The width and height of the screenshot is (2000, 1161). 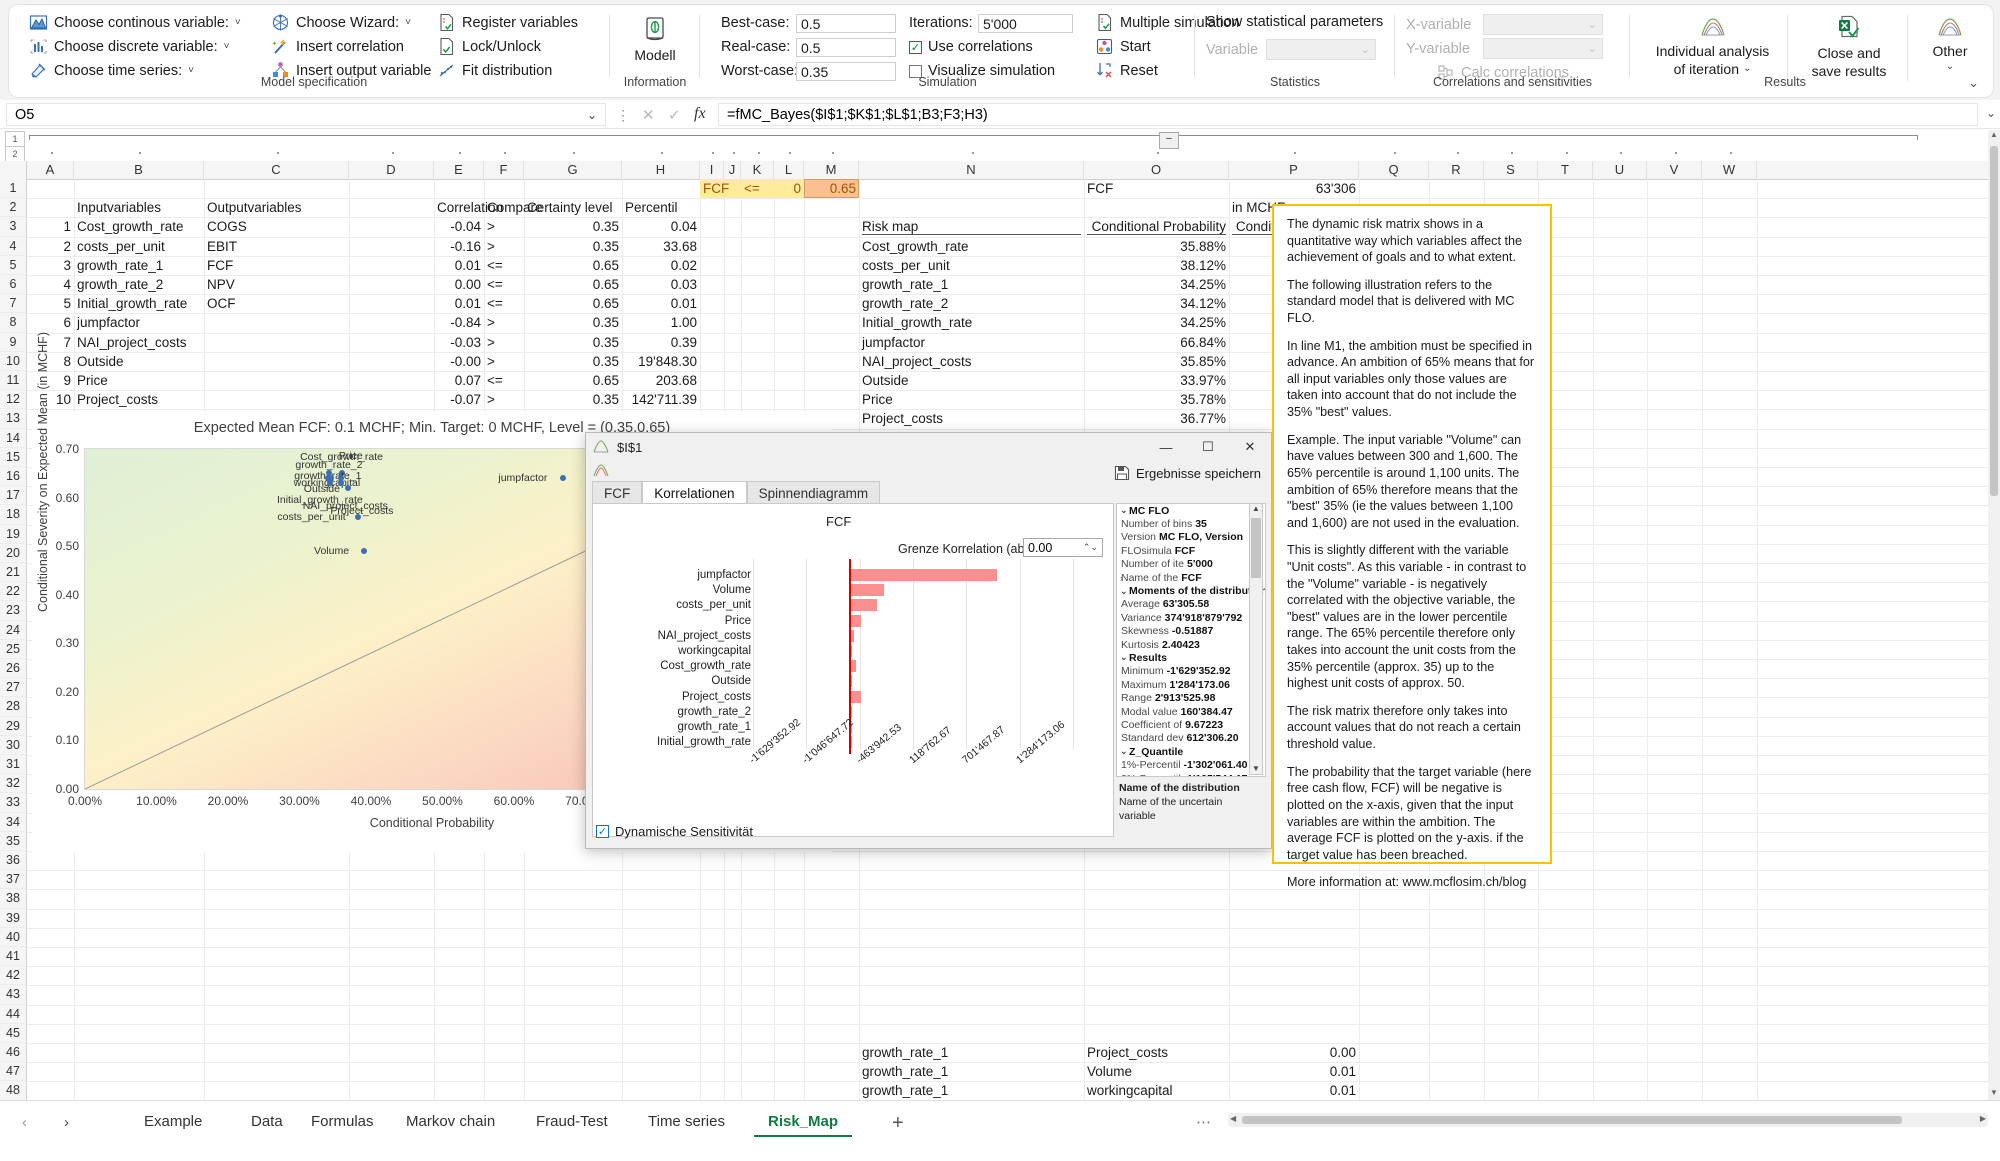 What do you see at coordinates (971, 227) in the screenshot?
I see `cell-N3: Risk map` at bounding box center [971, 227].